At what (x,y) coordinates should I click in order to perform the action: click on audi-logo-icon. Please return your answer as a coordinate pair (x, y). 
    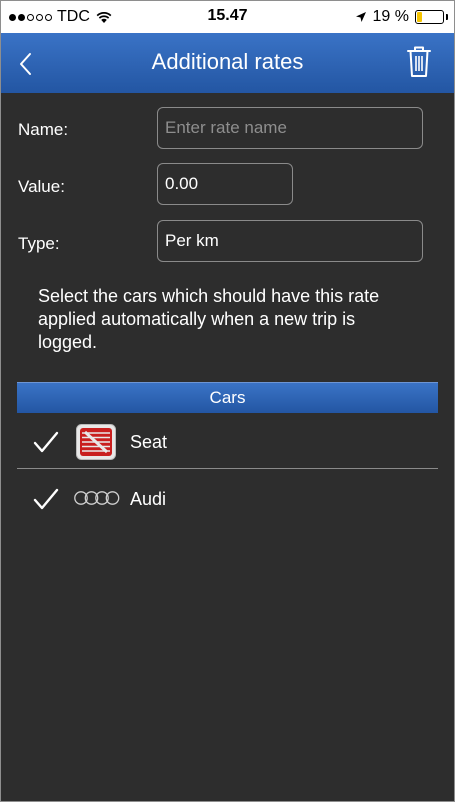
    Looking at the image, I should click on (97, 498).